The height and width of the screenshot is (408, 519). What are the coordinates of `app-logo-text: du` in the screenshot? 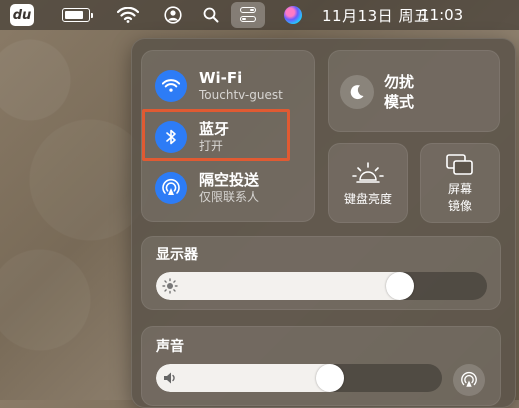 It's located at (22, 15).